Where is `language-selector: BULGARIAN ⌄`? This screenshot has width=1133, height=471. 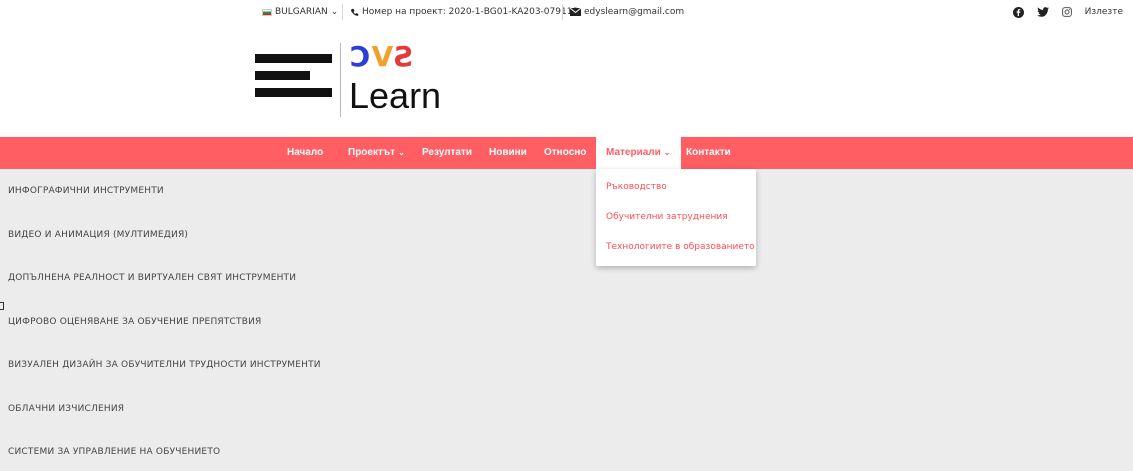
language-selector: BULGARIAN ⌄ is located at coordinates (300, 12).